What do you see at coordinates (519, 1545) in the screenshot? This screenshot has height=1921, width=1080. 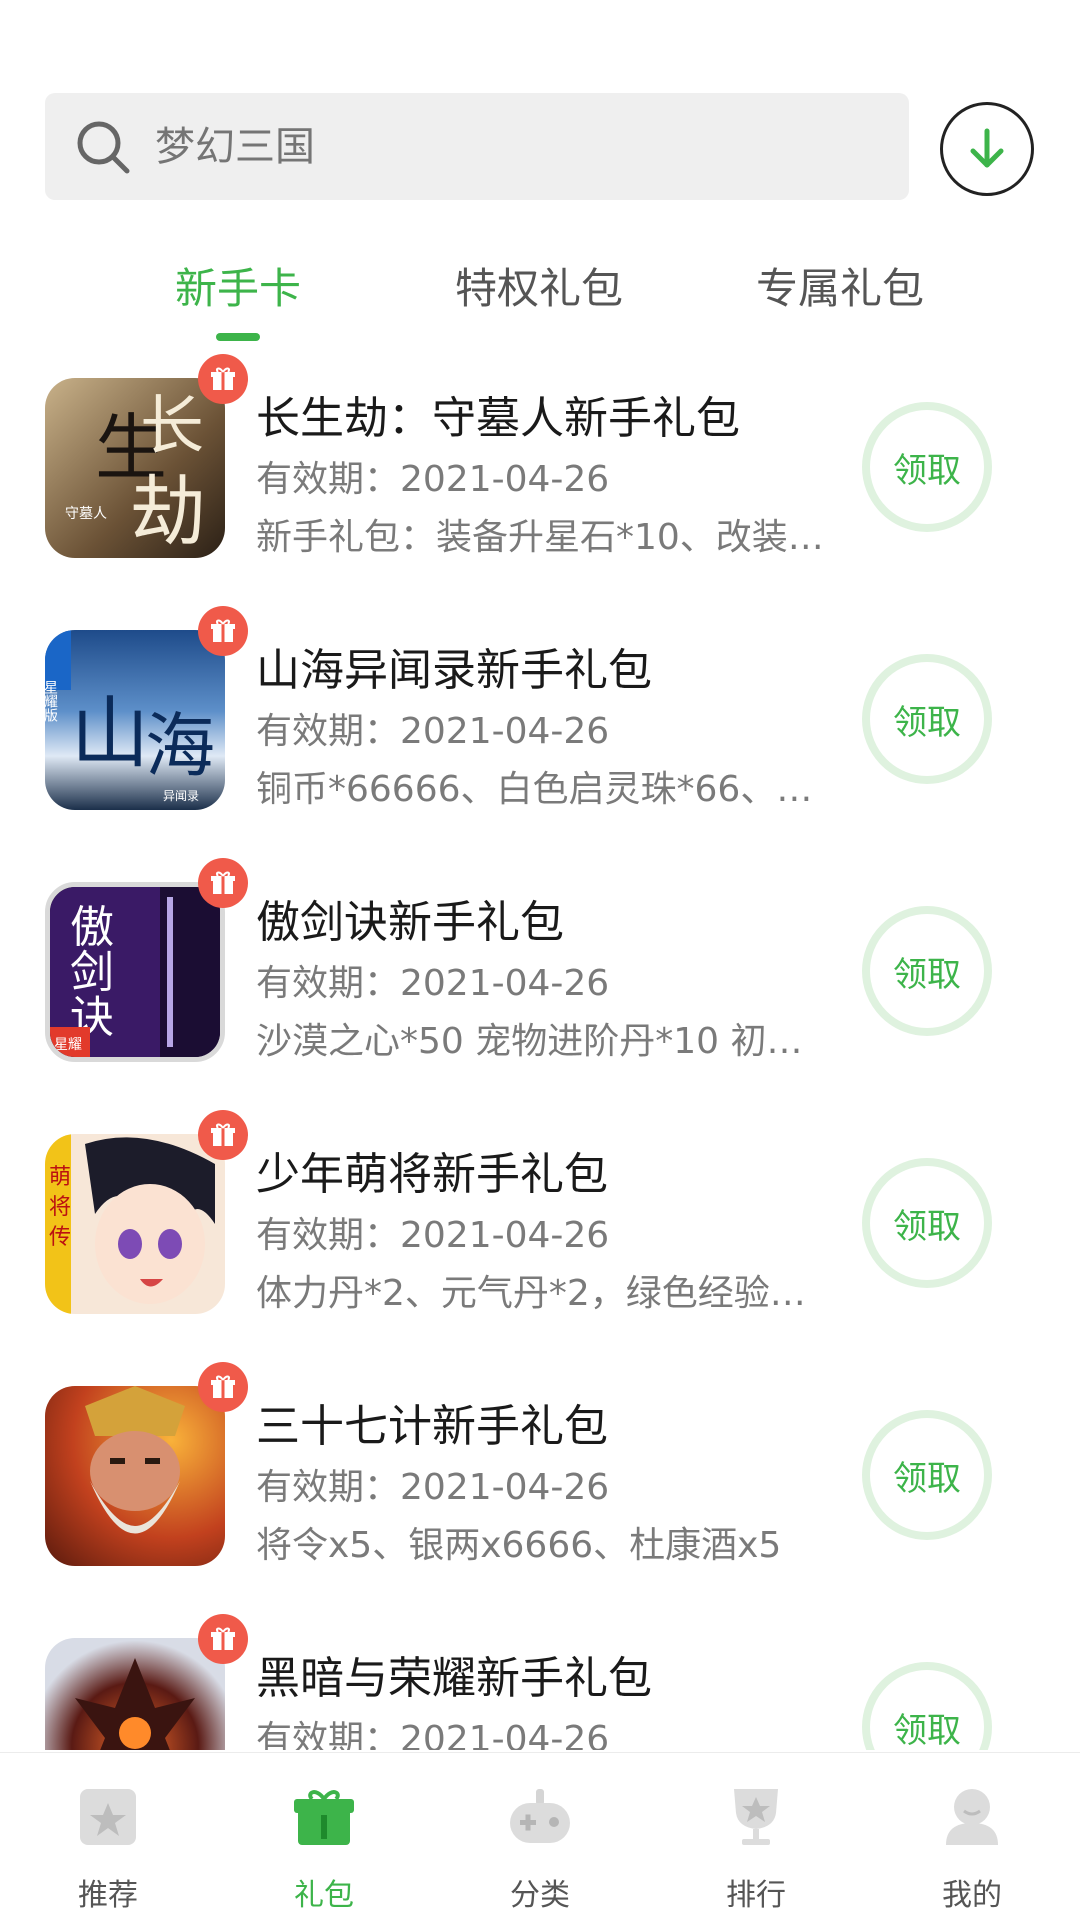 I see `gift-description: 将令x5、银两x6666、杜康酒x5` at bounding box center [519, 1545].